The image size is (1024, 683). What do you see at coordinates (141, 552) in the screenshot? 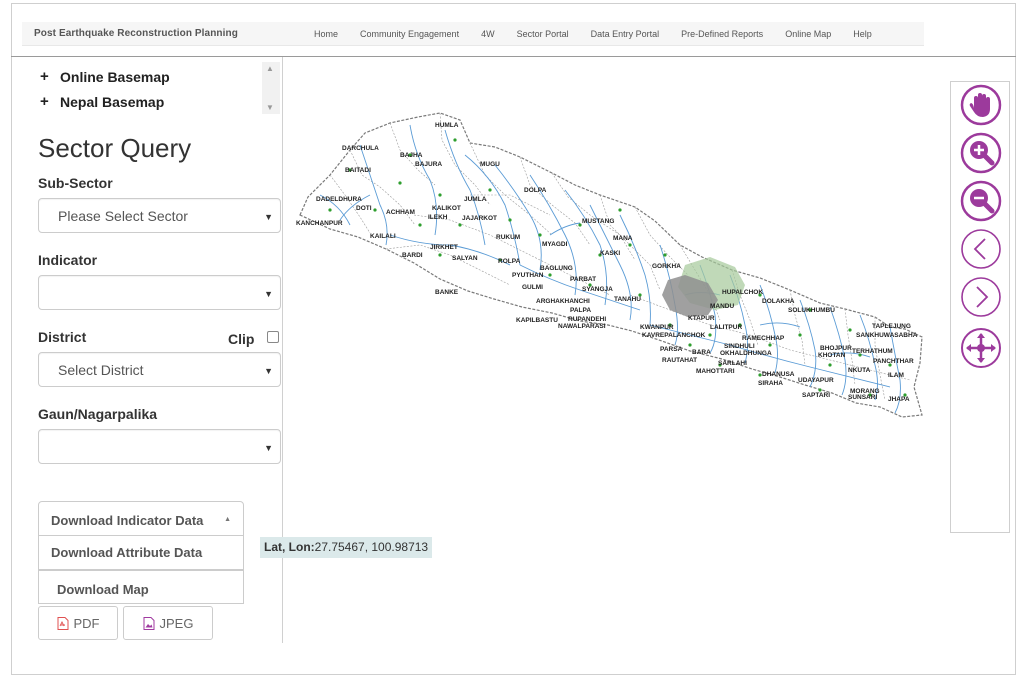
I see `download-attribute-data-button: Download Attribute Data` at bounding box center [141, 552].